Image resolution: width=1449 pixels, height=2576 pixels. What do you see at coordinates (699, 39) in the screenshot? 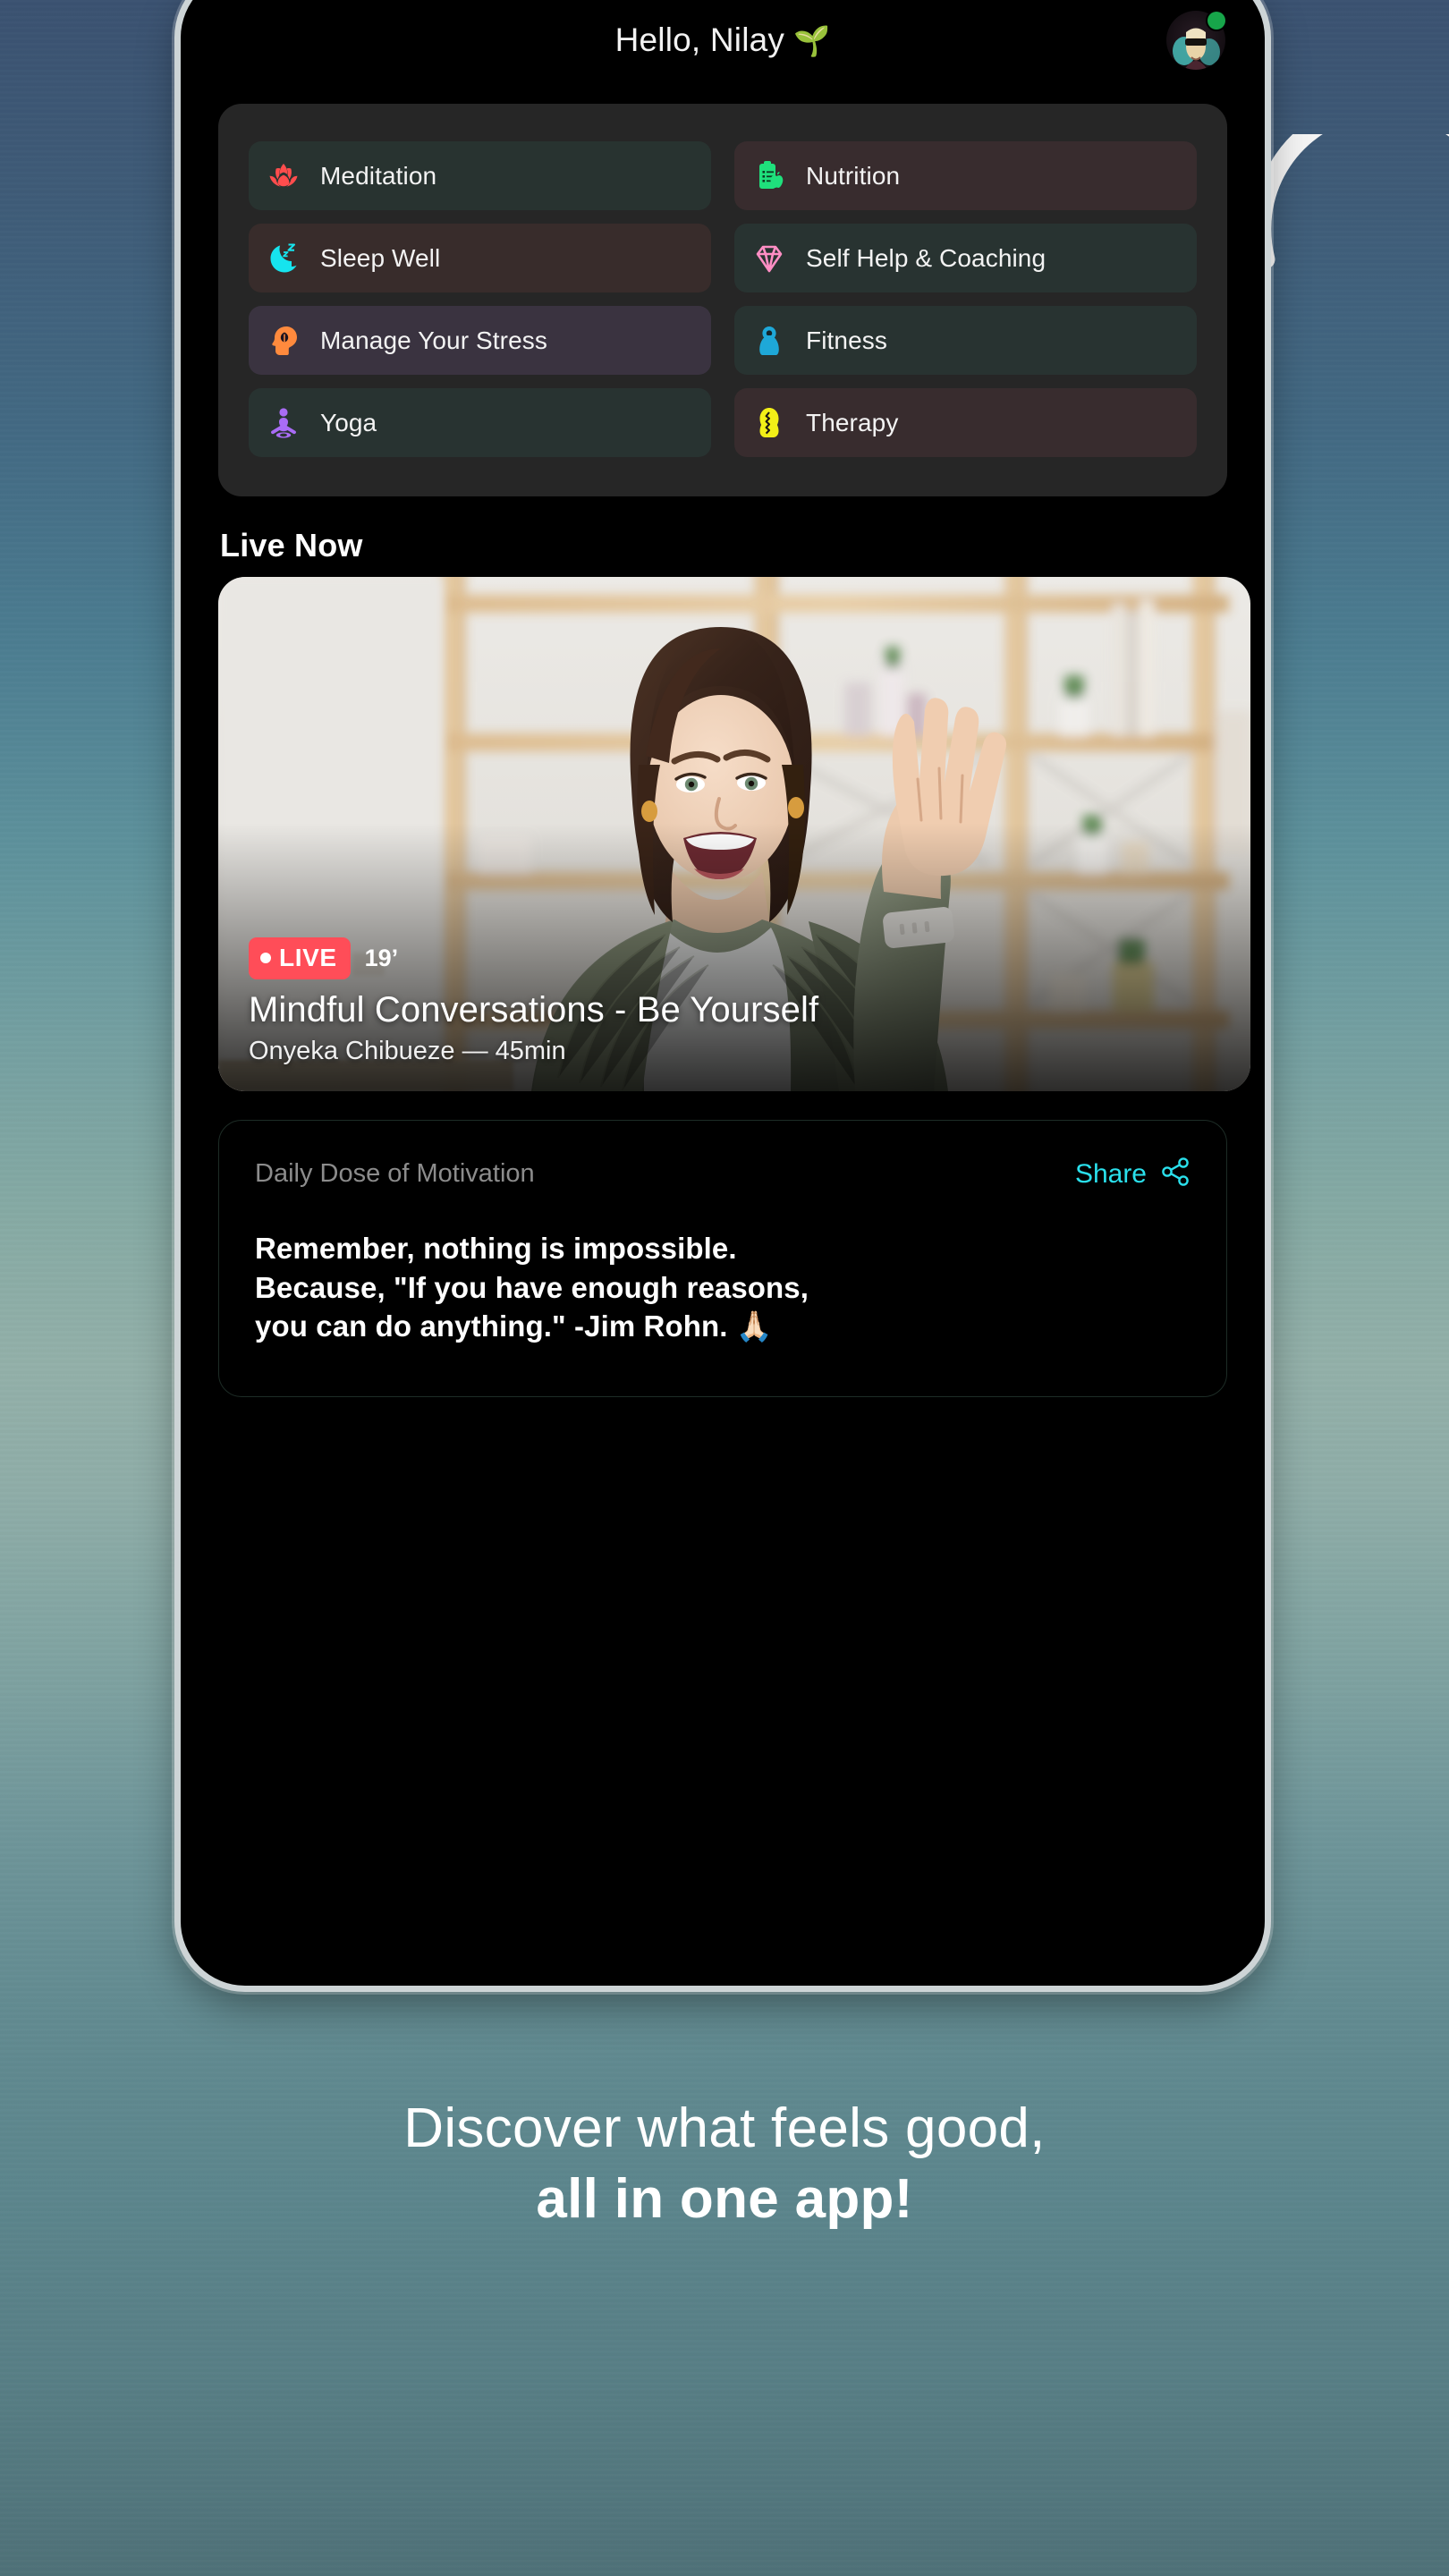
I see `greeting-label: Hello, Nilay` at bounding box center [699, 39].